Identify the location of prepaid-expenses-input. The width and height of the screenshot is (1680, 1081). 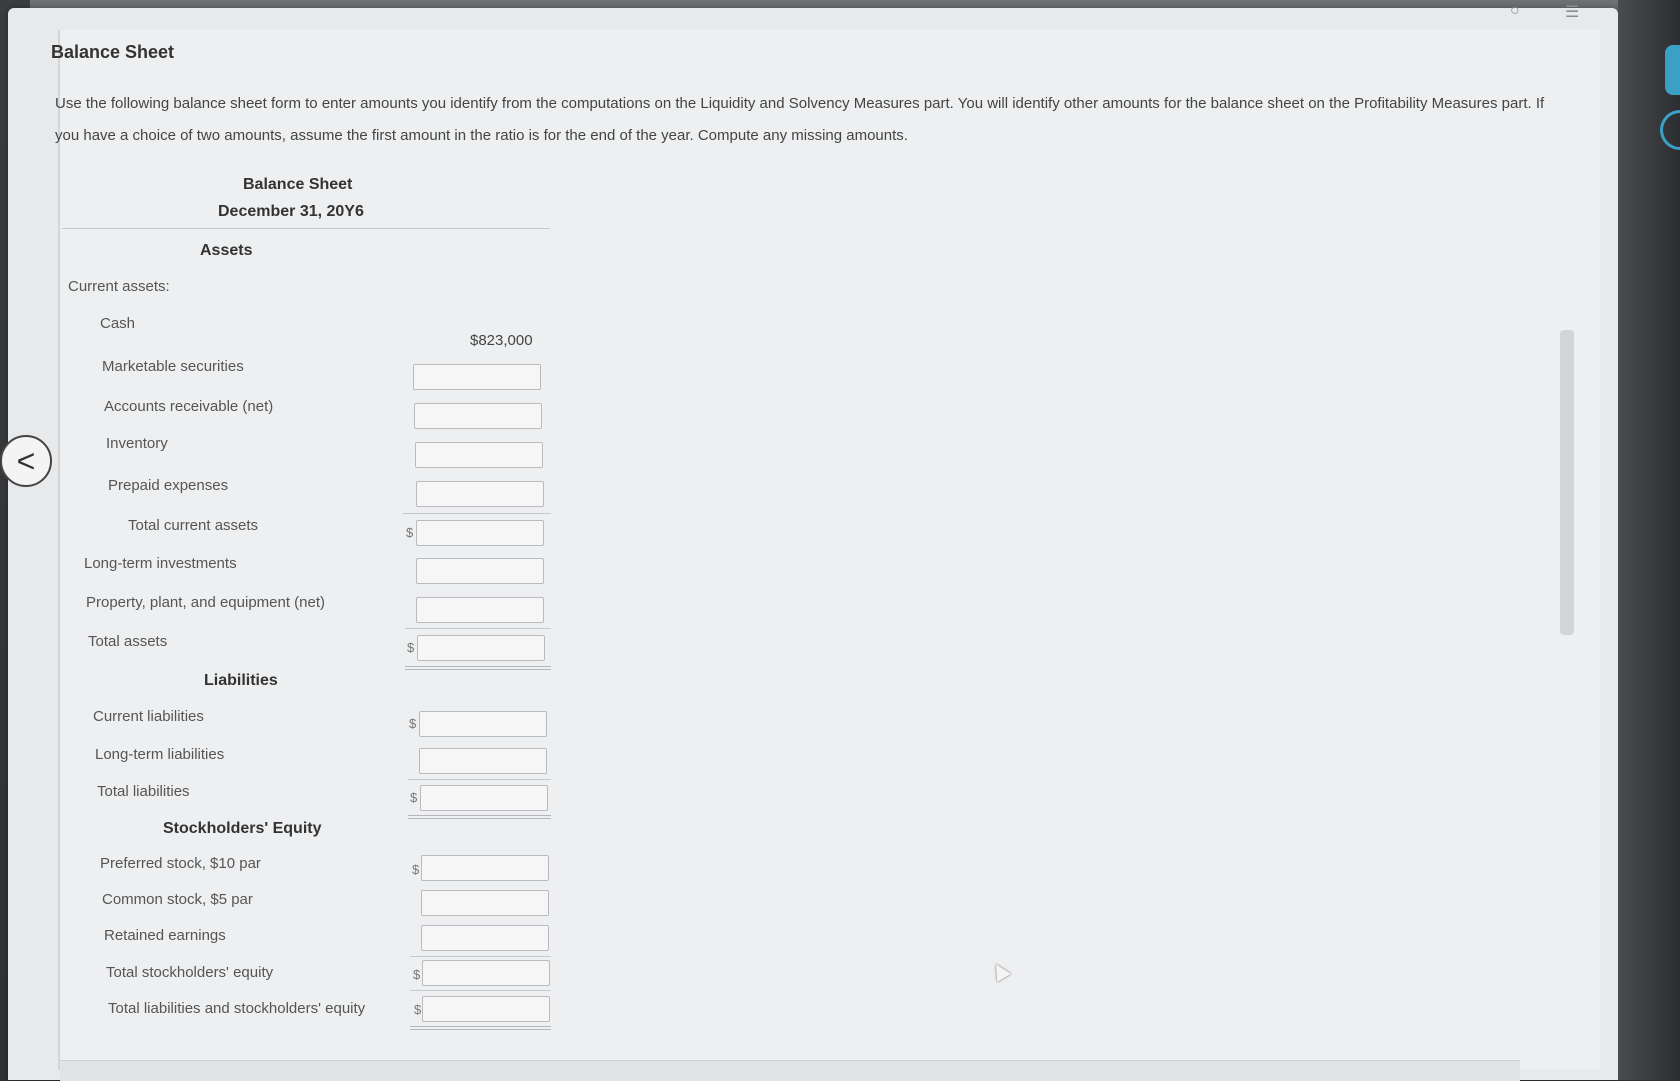
(480, 494).